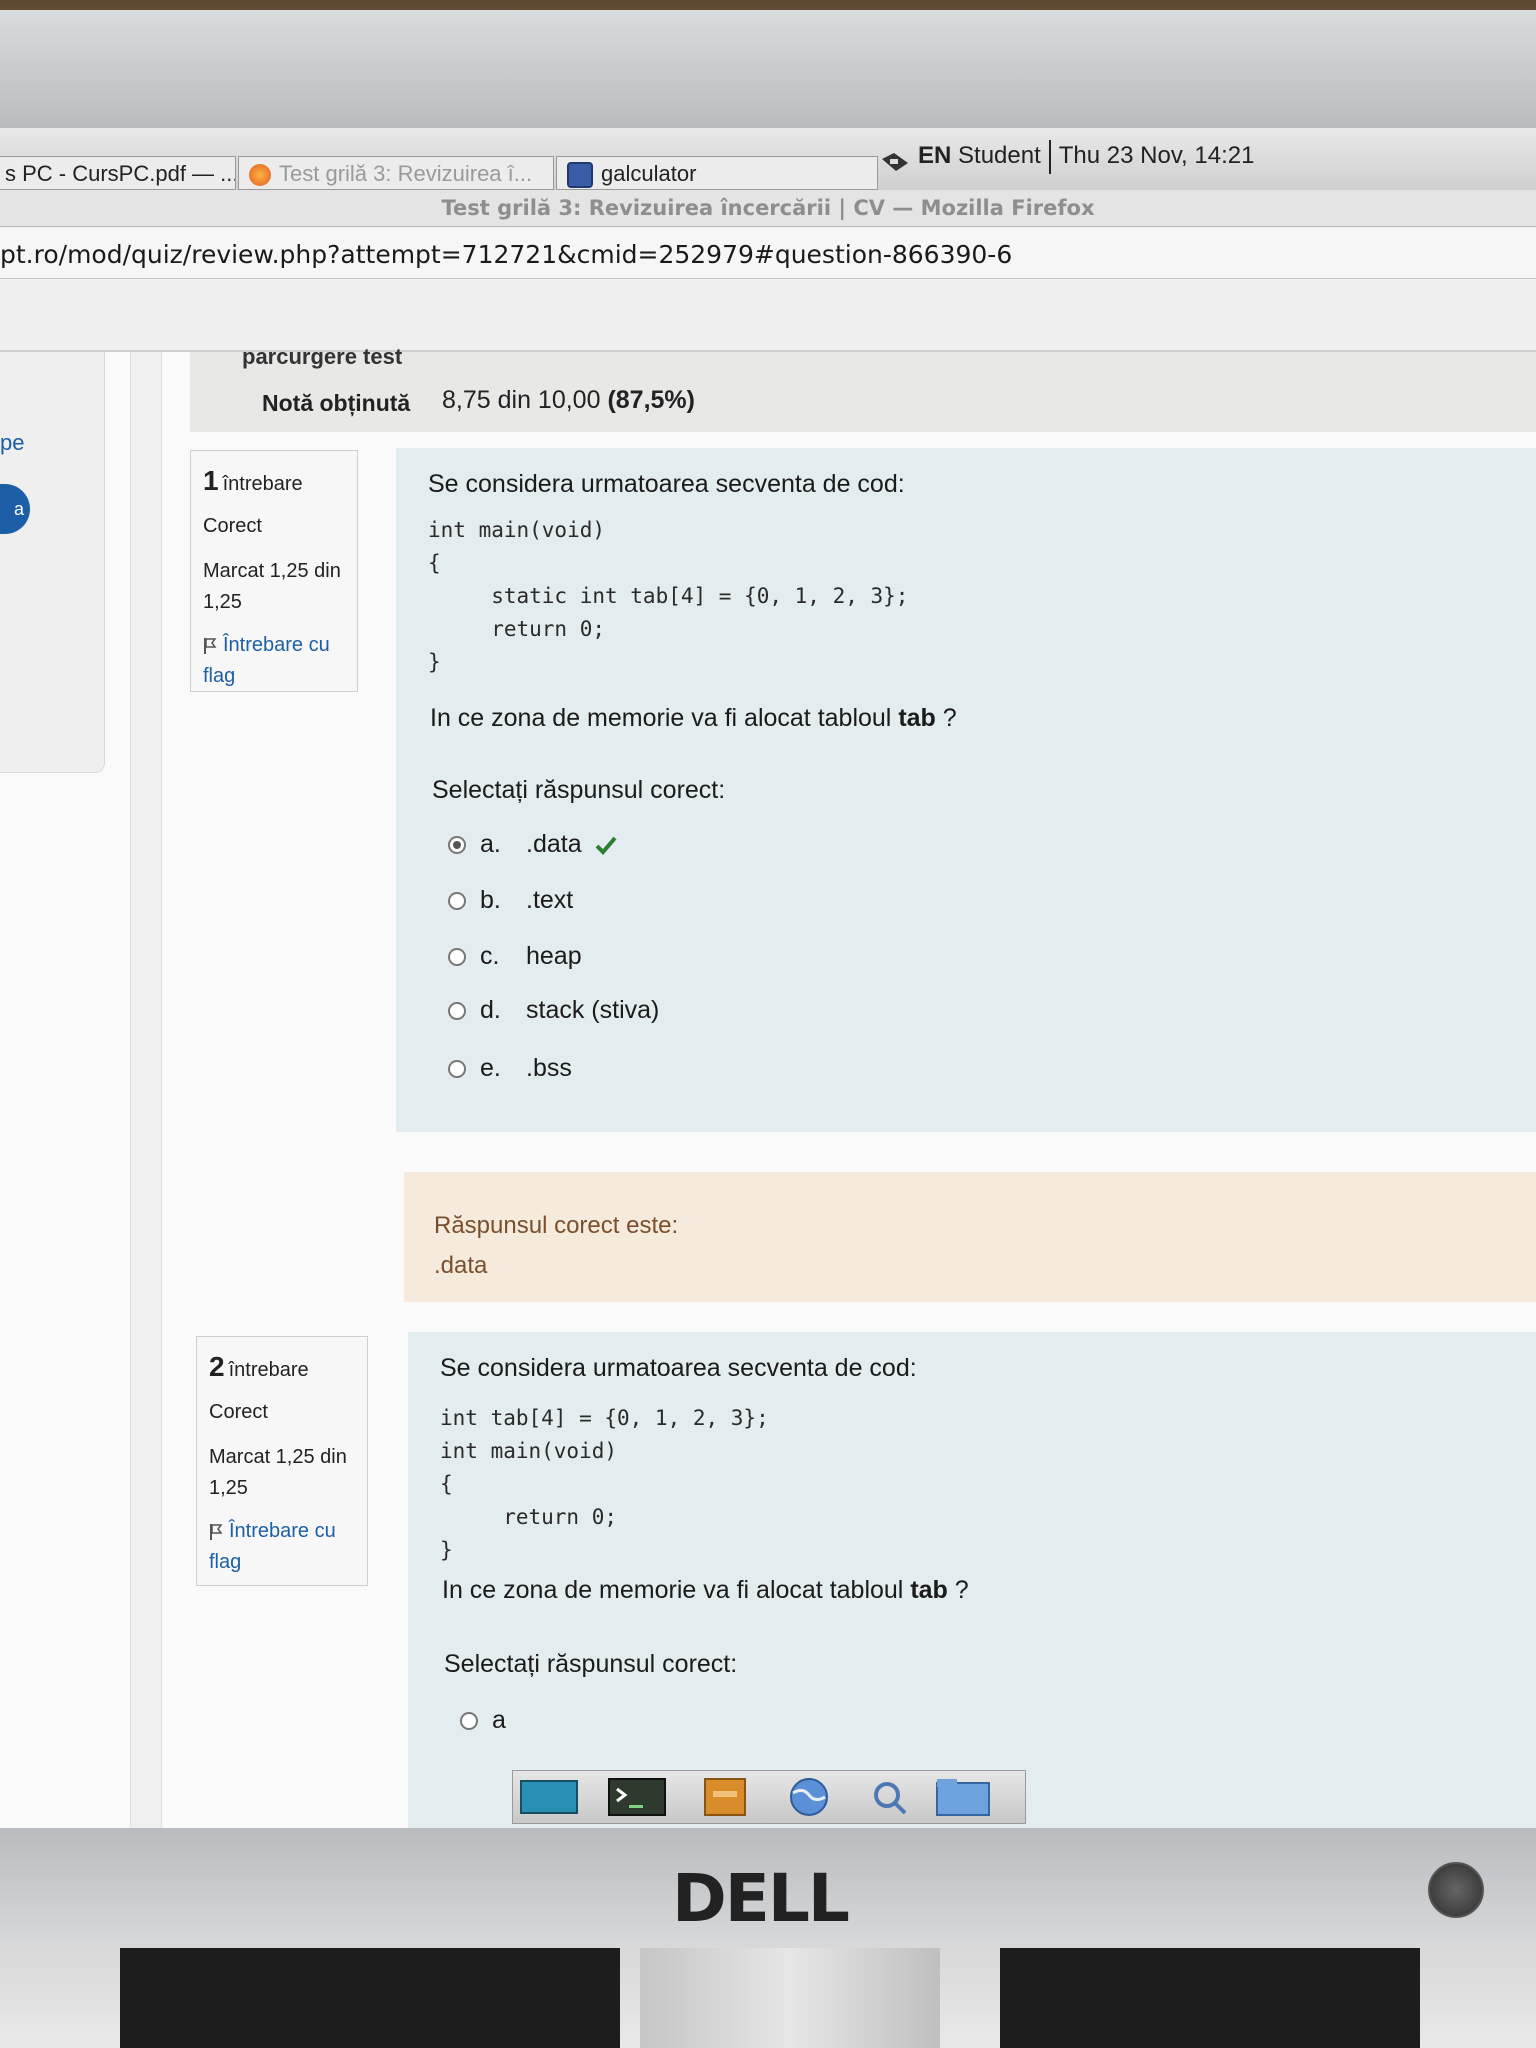 Image resolution: width=1536 pixels, height=2048 pixels. What do you see at coordinates (891, 1797) in the screenshot?
I see `search-icon` at bounding box center [891, 1797].